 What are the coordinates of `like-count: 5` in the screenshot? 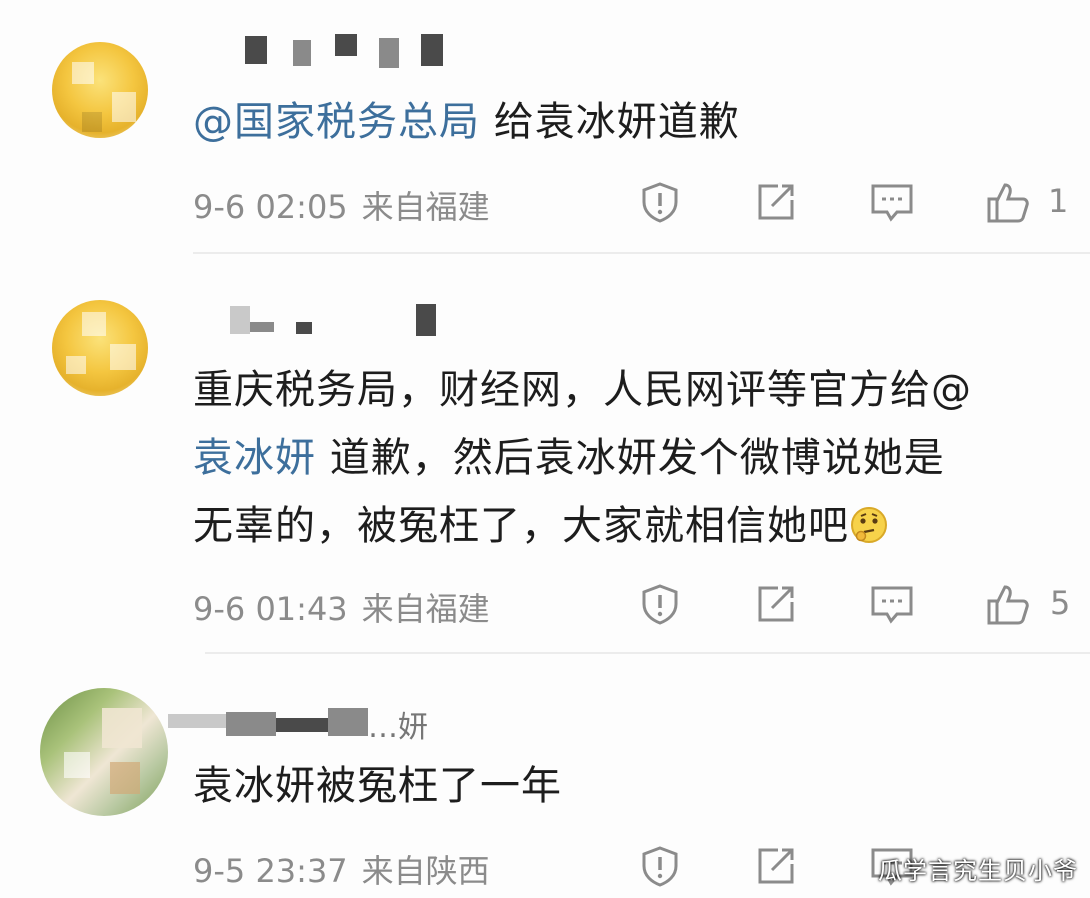 It's located at (1060, 603).